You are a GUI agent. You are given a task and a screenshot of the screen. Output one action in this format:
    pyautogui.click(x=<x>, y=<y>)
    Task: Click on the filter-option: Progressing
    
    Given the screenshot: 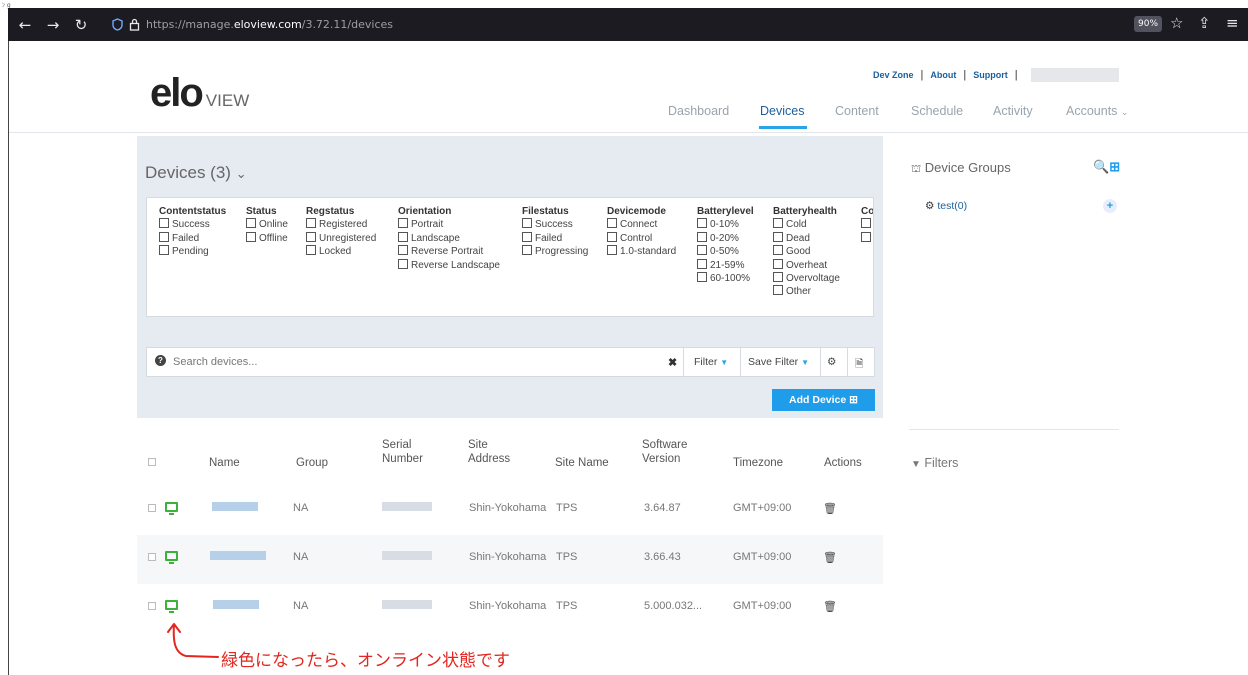 What is the action you would take?
    pyautogui.click(x=555, y=251)
    